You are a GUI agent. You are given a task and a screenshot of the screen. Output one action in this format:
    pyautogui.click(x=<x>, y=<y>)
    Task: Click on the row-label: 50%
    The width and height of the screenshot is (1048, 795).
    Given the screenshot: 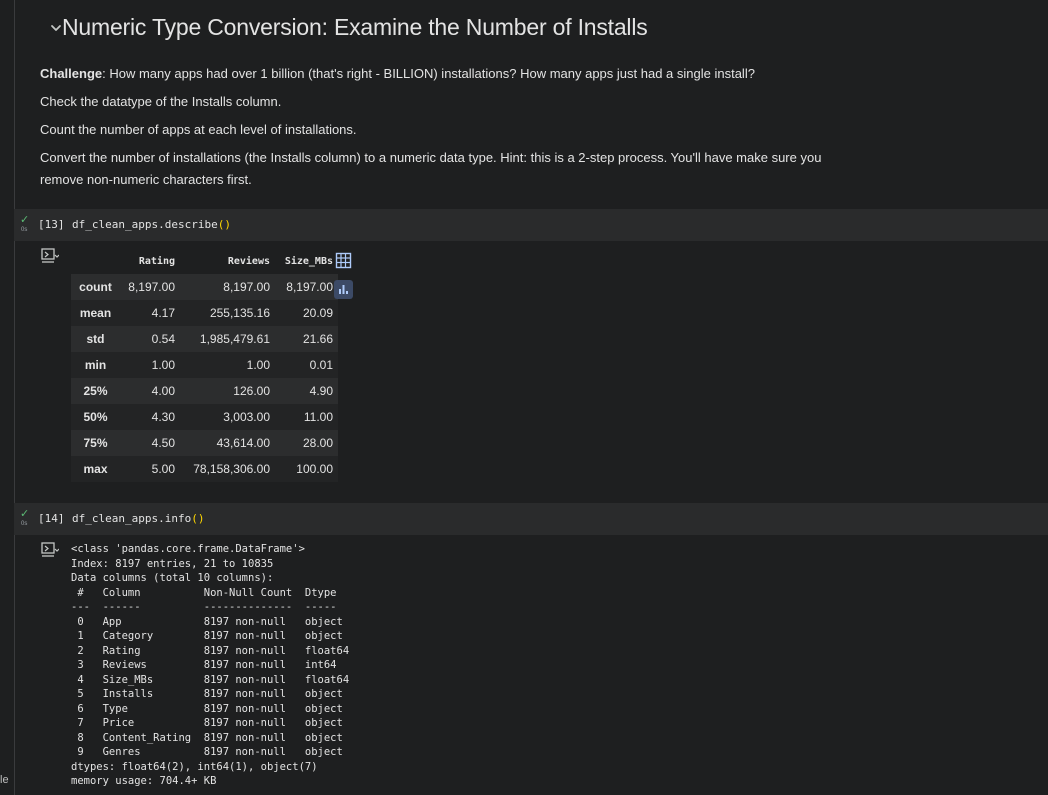 What is the action you would take?
    pyautogui.click(x=95, y=417)
    